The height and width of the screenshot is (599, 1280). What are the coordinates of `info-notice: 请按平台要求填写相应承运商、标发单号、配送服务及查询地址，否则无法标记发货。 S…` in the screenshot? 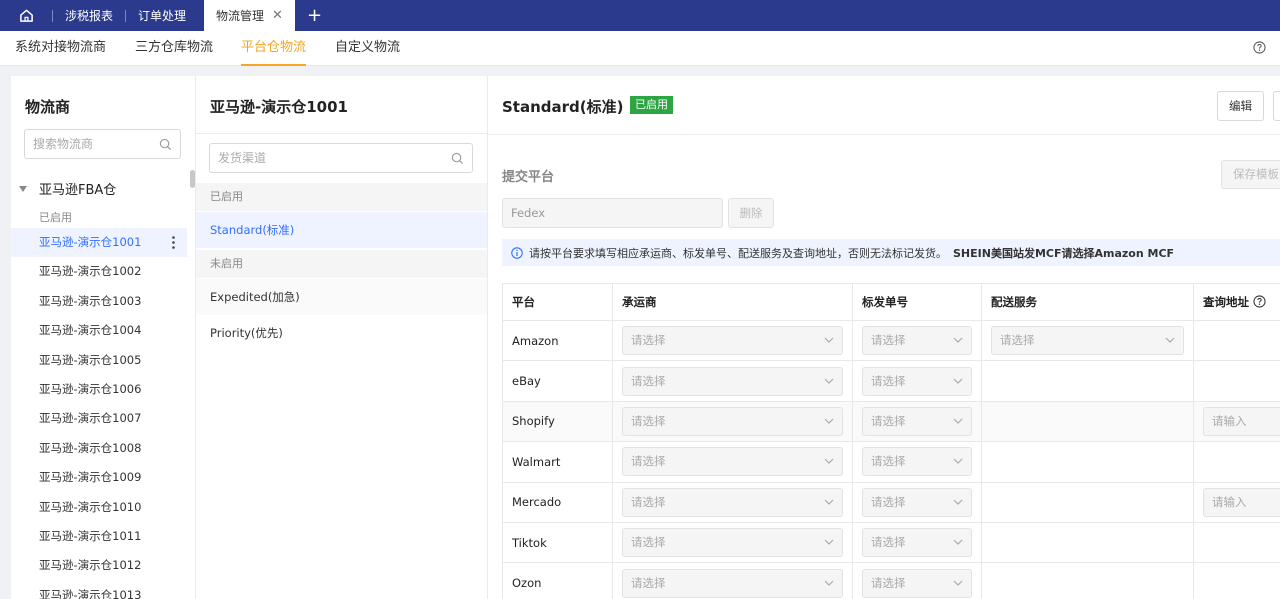 It's located at (891, 252).